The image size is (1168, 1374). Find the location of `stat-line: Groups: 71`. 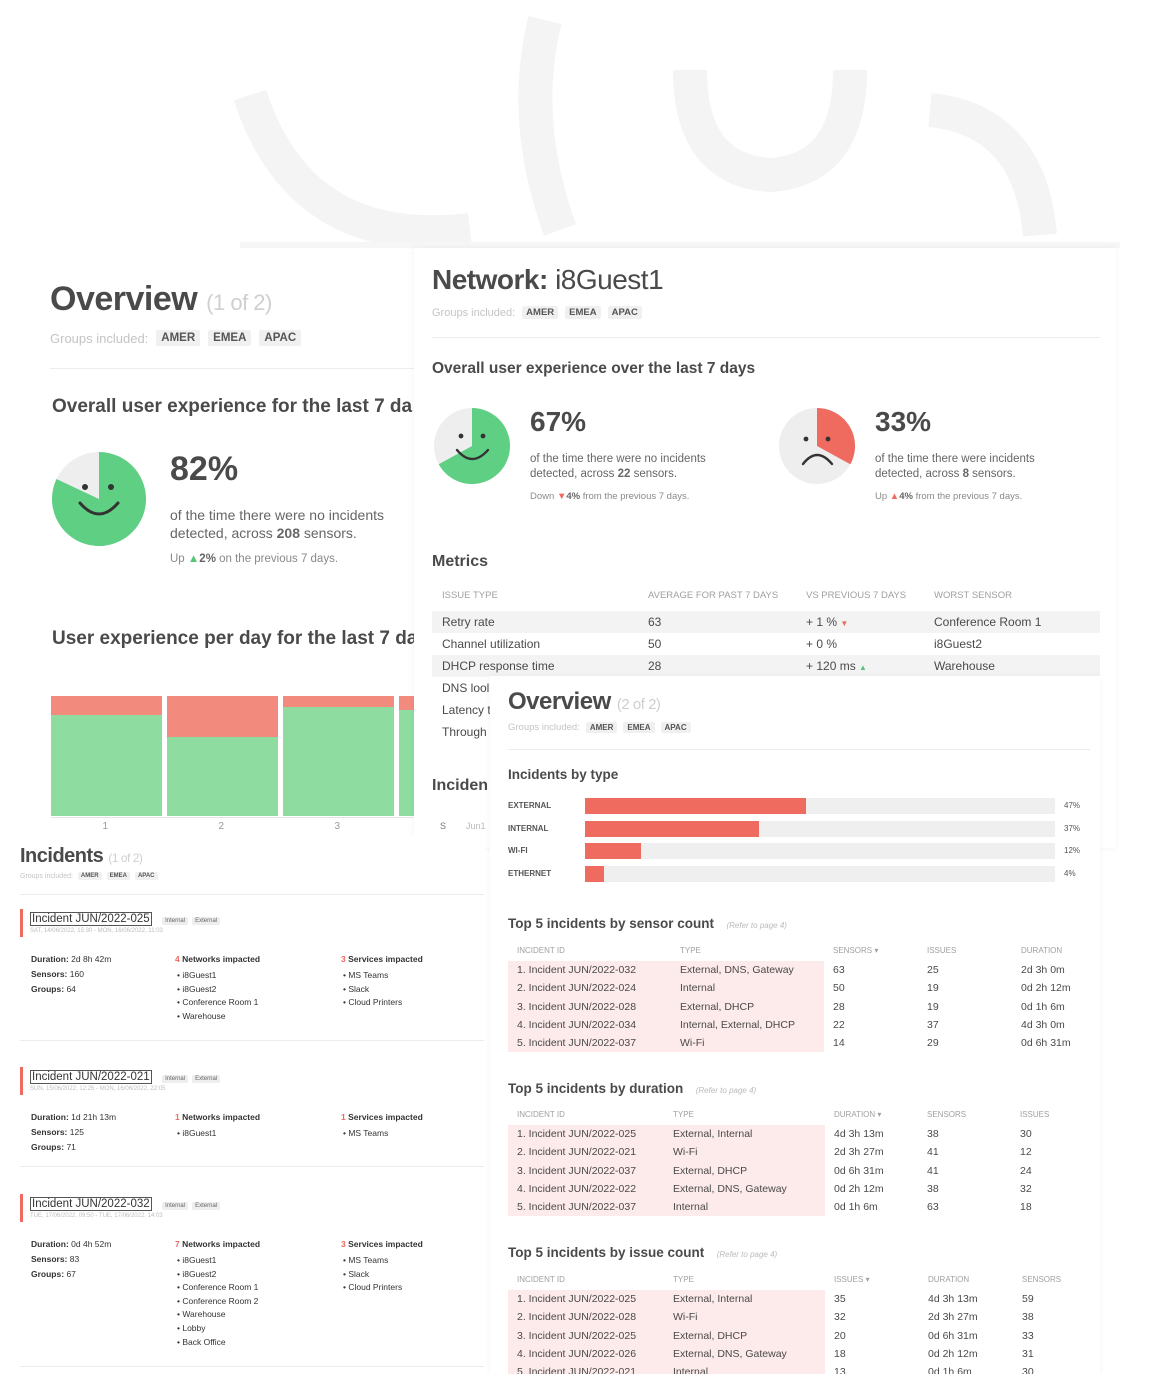

stat-line: Groups: 71 is located at coordinates (73, 1147).